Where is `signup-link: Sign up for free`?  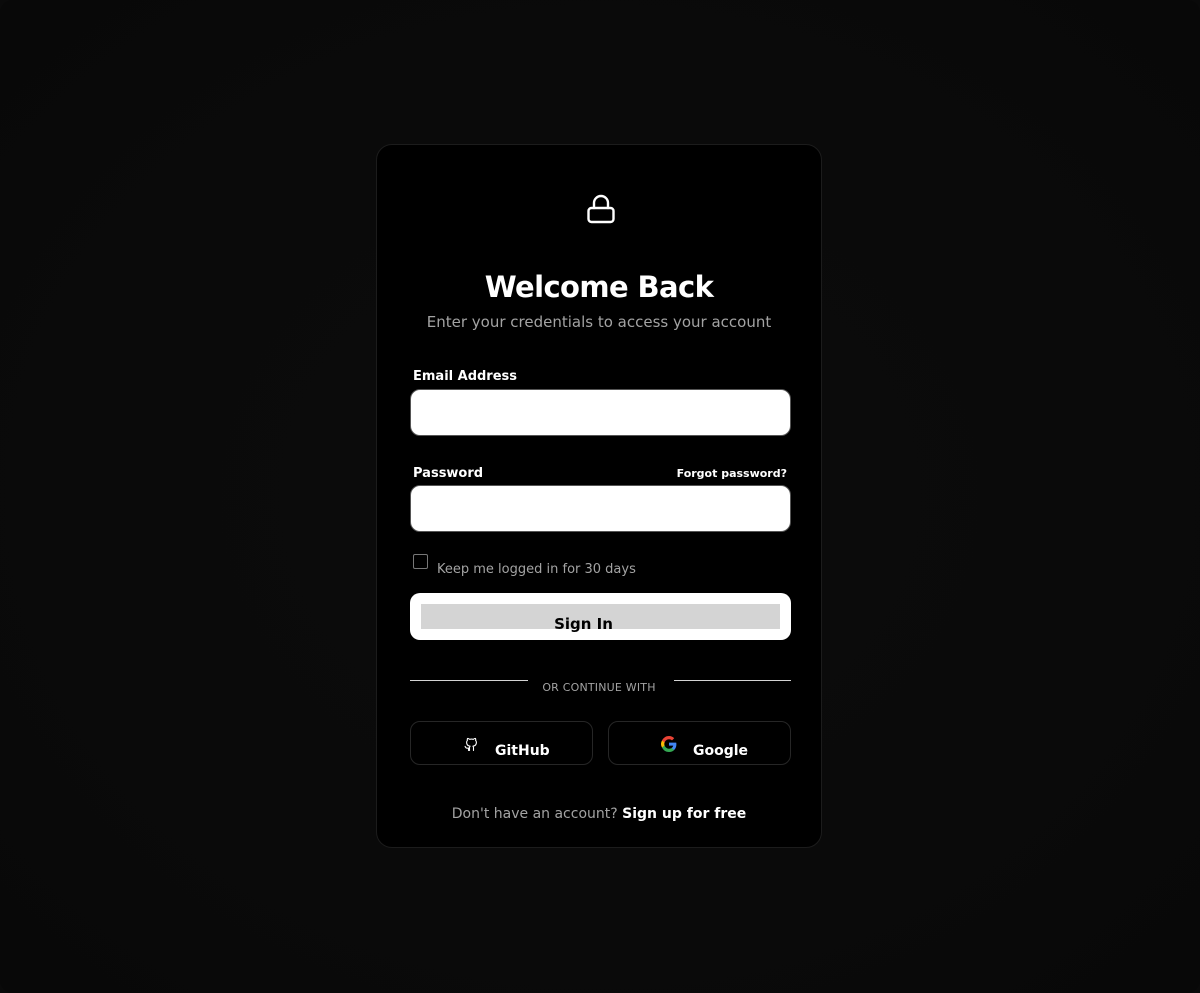
signup-link: Sign up for free is located at coordinates (684, 814).